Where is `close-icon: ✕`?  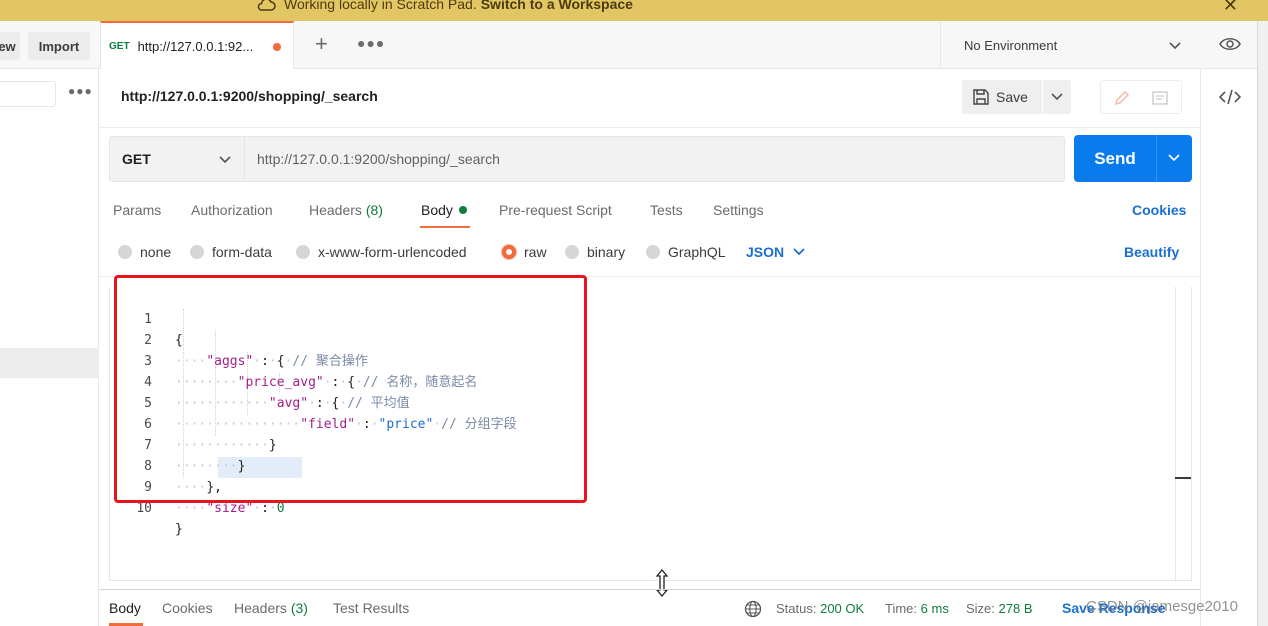
close-icon: ✕ is located at coordinates (1230, 7).